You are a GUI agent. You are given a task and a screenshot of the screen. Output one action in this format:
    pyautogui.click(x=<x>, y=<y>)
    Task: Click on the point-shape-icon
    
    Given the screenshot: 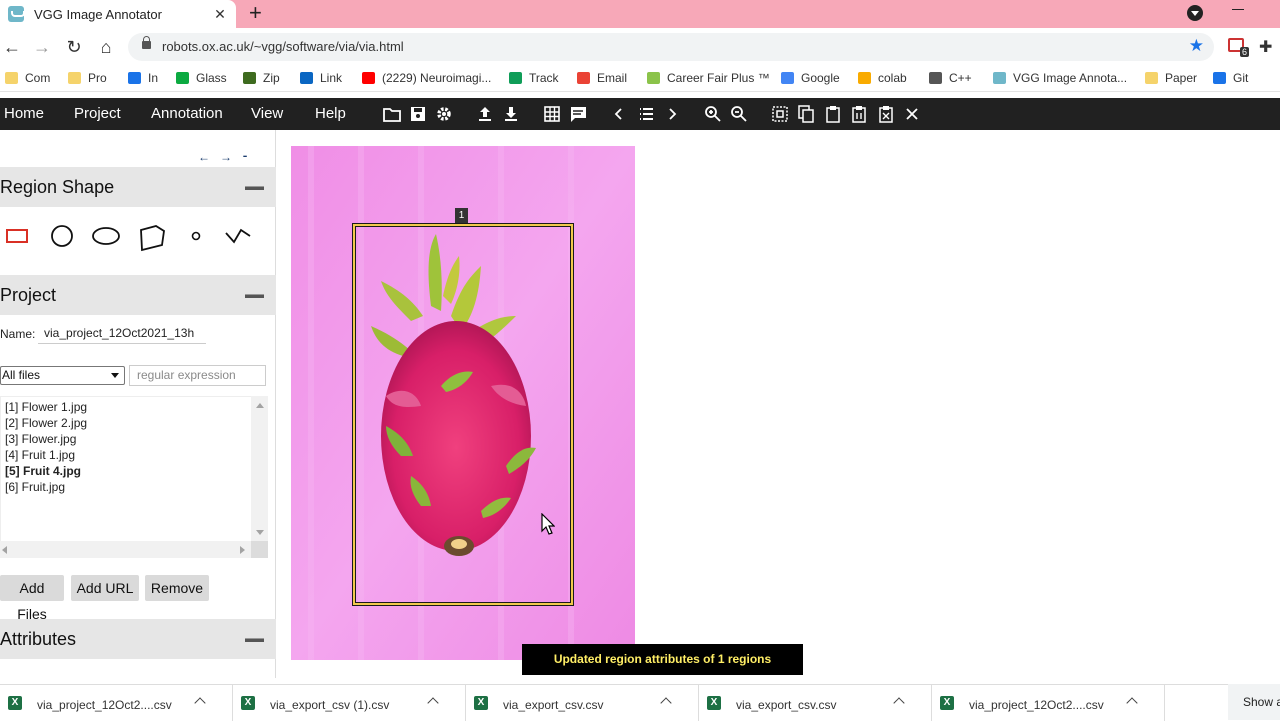 What is the action you would take?
    pyautogui.click(x=196, y=236)
    